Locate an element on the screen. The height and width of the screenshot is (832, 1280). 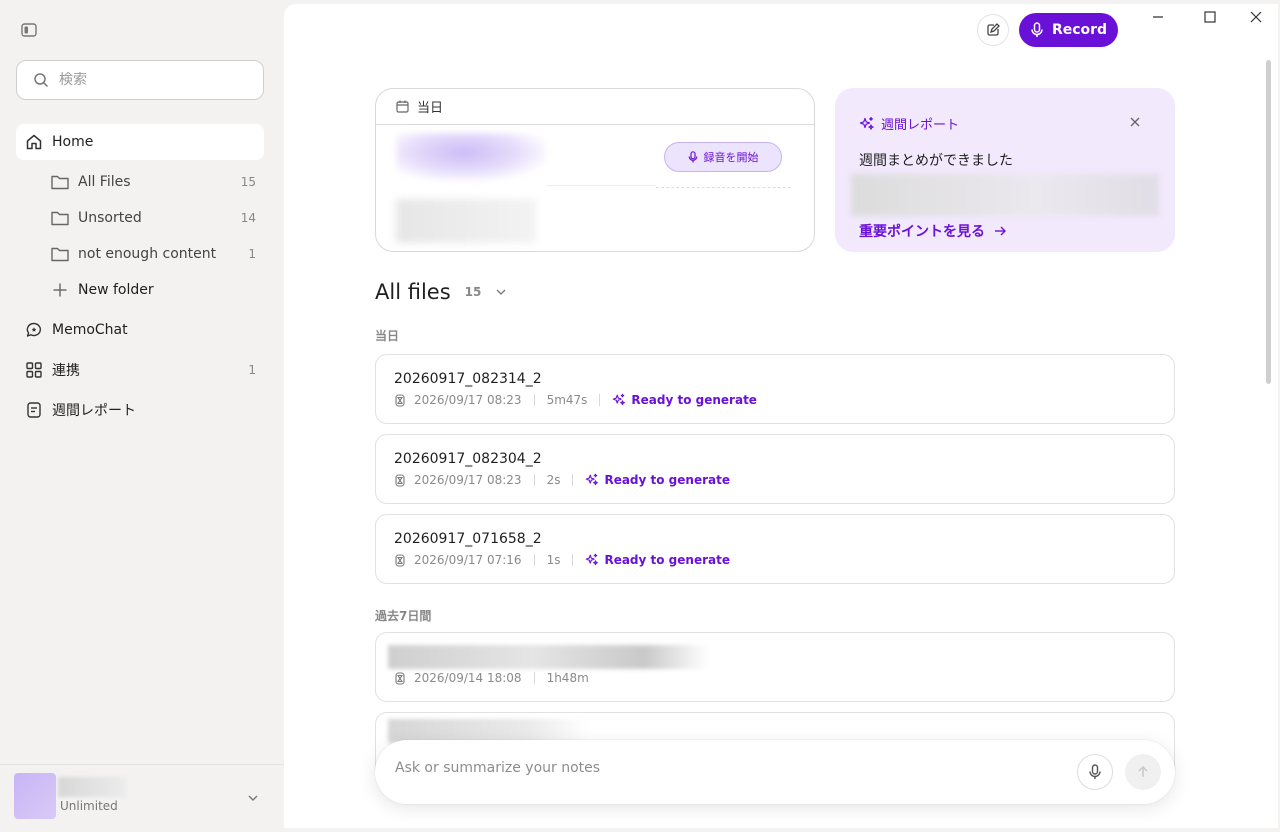
file-duration: 1s is located at coordinates (553, 560).